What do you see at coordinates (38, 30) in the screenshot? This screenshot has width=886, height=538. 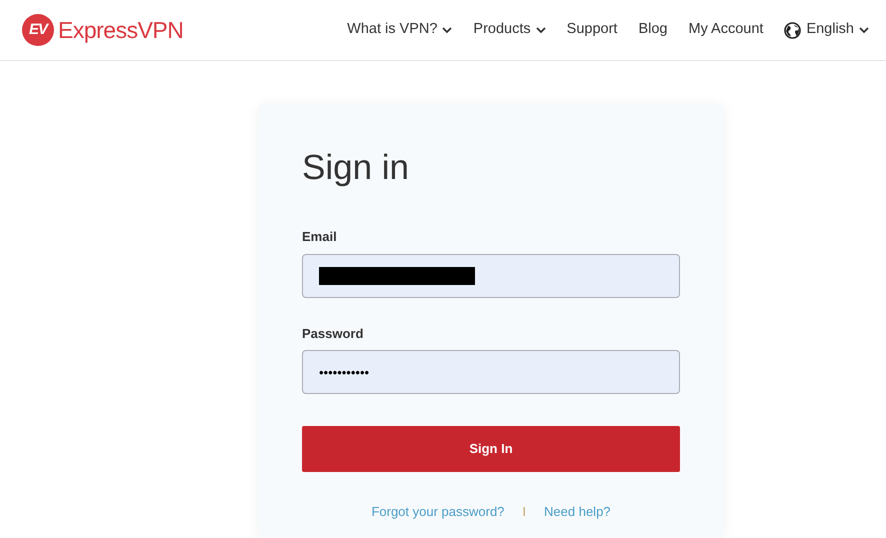 I see `logo-mark: EV` at bounding box center [38, 30].